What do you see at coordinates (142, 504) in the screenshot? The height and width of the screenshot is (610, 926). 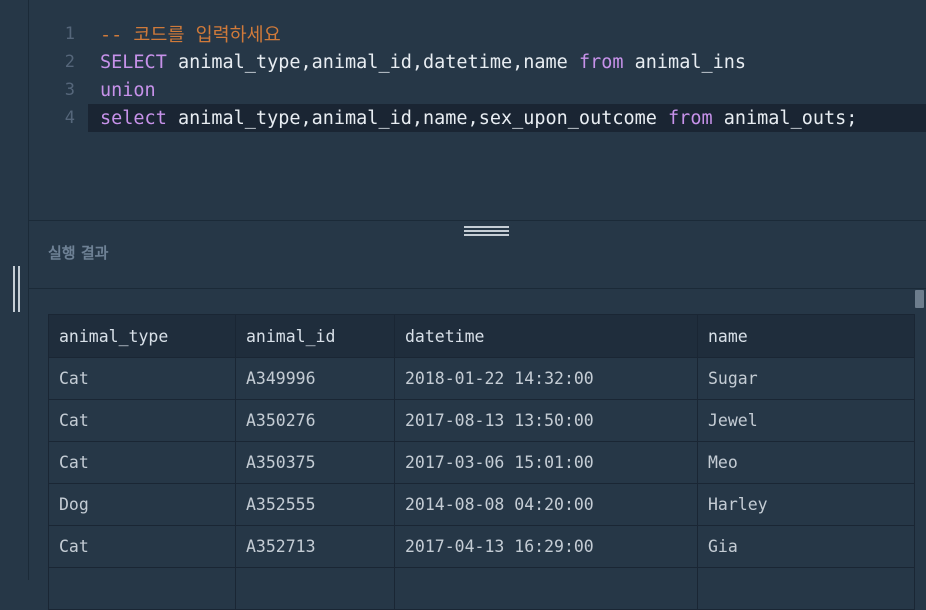 I see `table-cell: Dog` at bounding box center [142, 504].